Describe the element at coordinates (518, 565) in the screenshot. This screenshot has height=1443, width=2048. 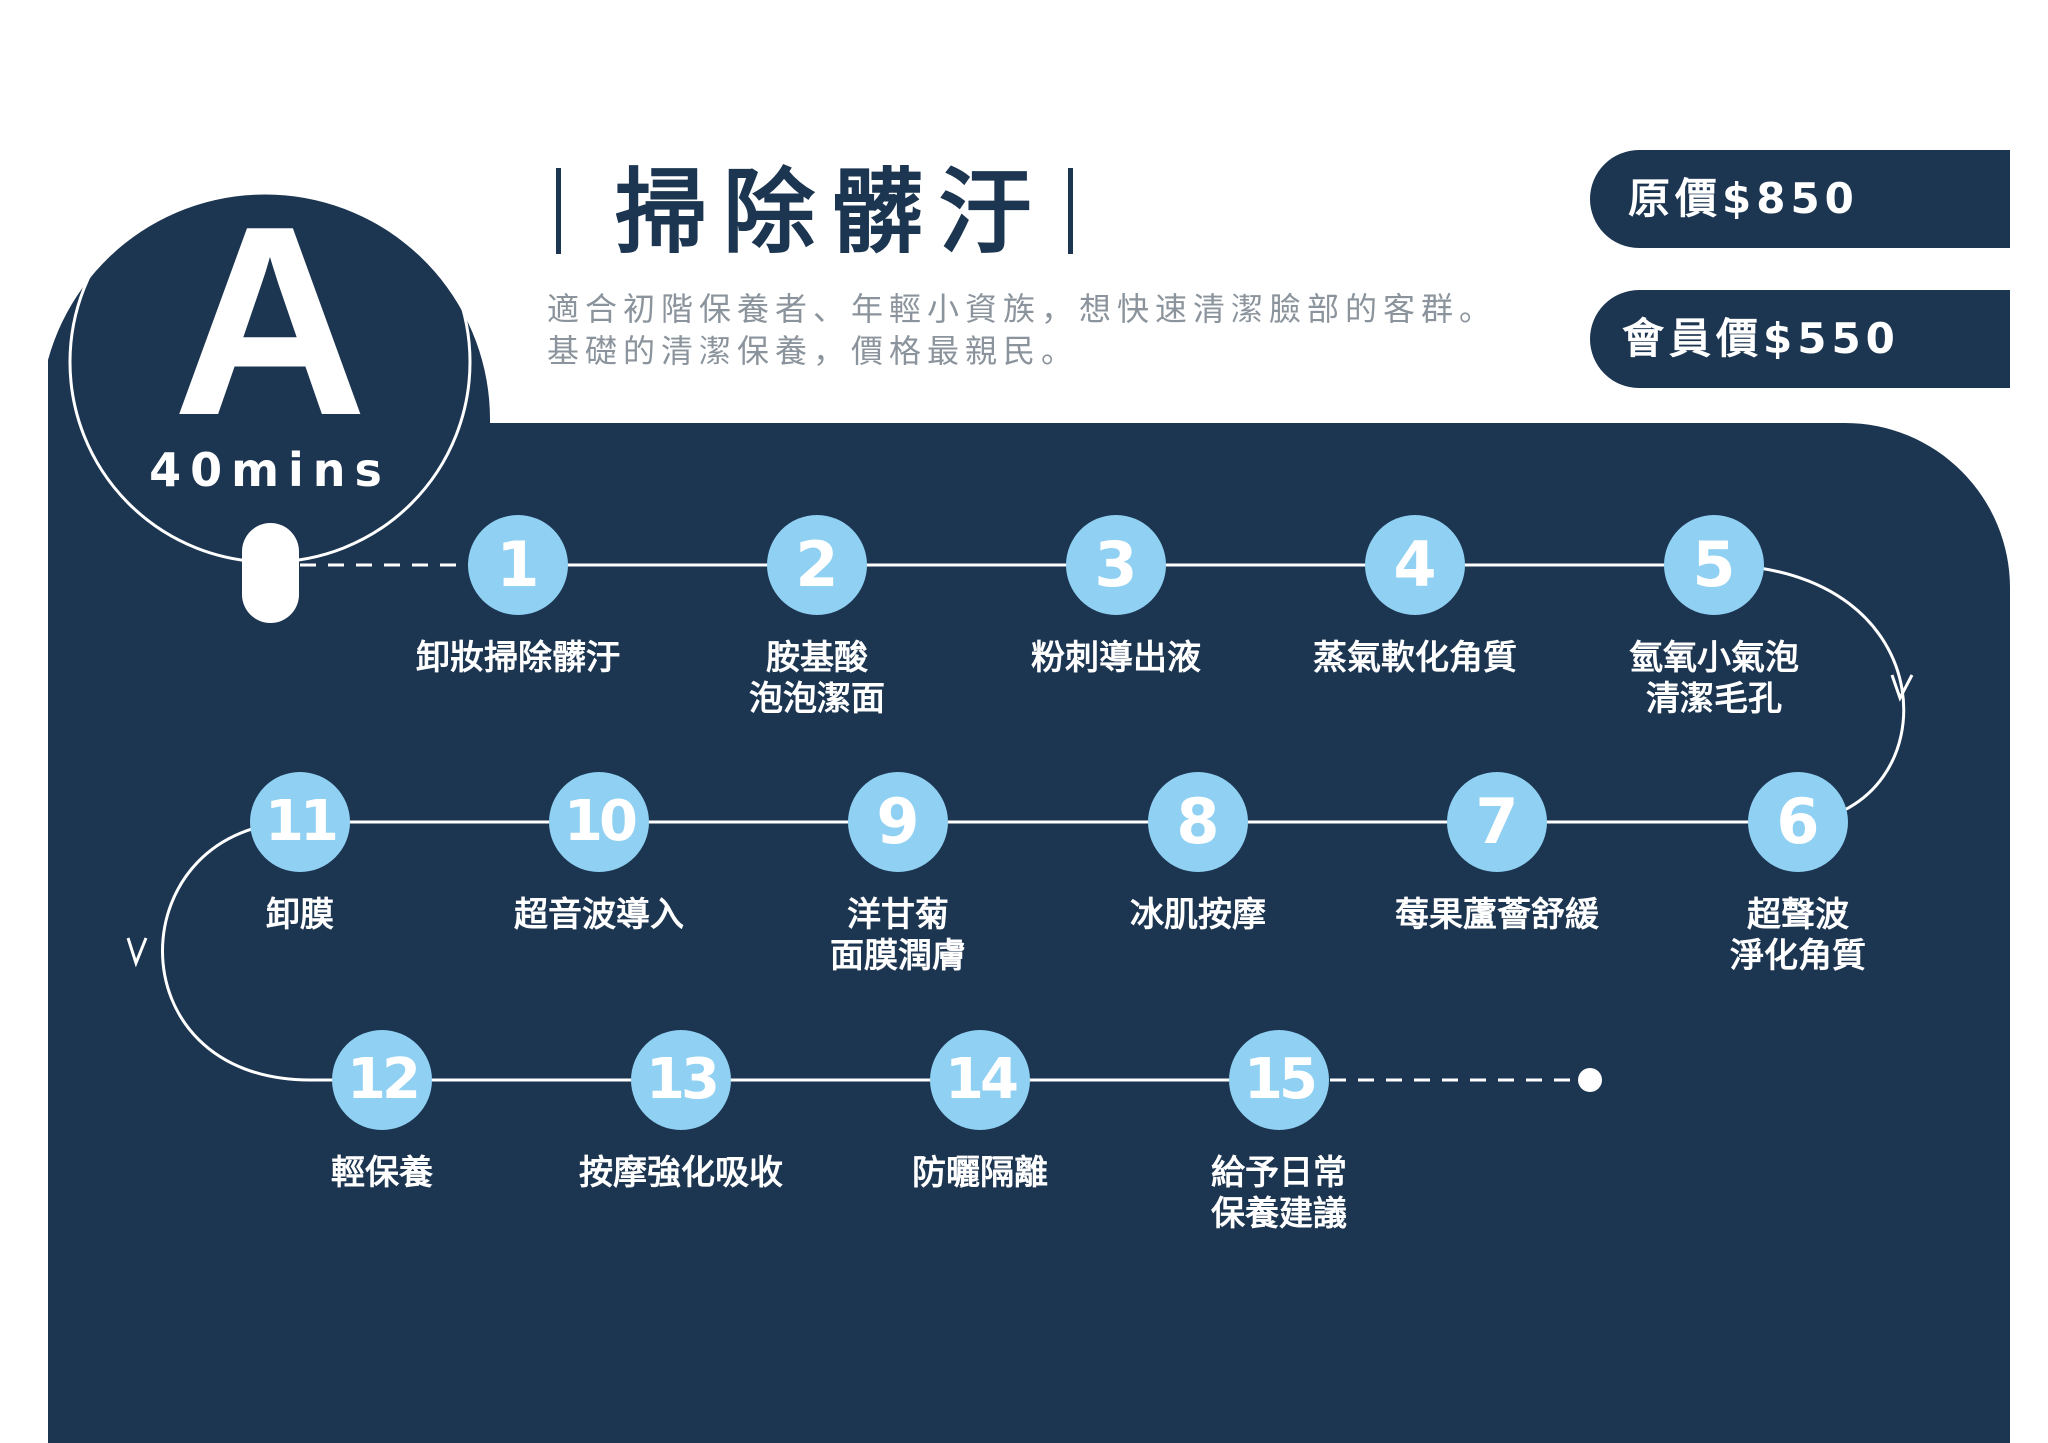
I see `step-number-1: 1` at that location.